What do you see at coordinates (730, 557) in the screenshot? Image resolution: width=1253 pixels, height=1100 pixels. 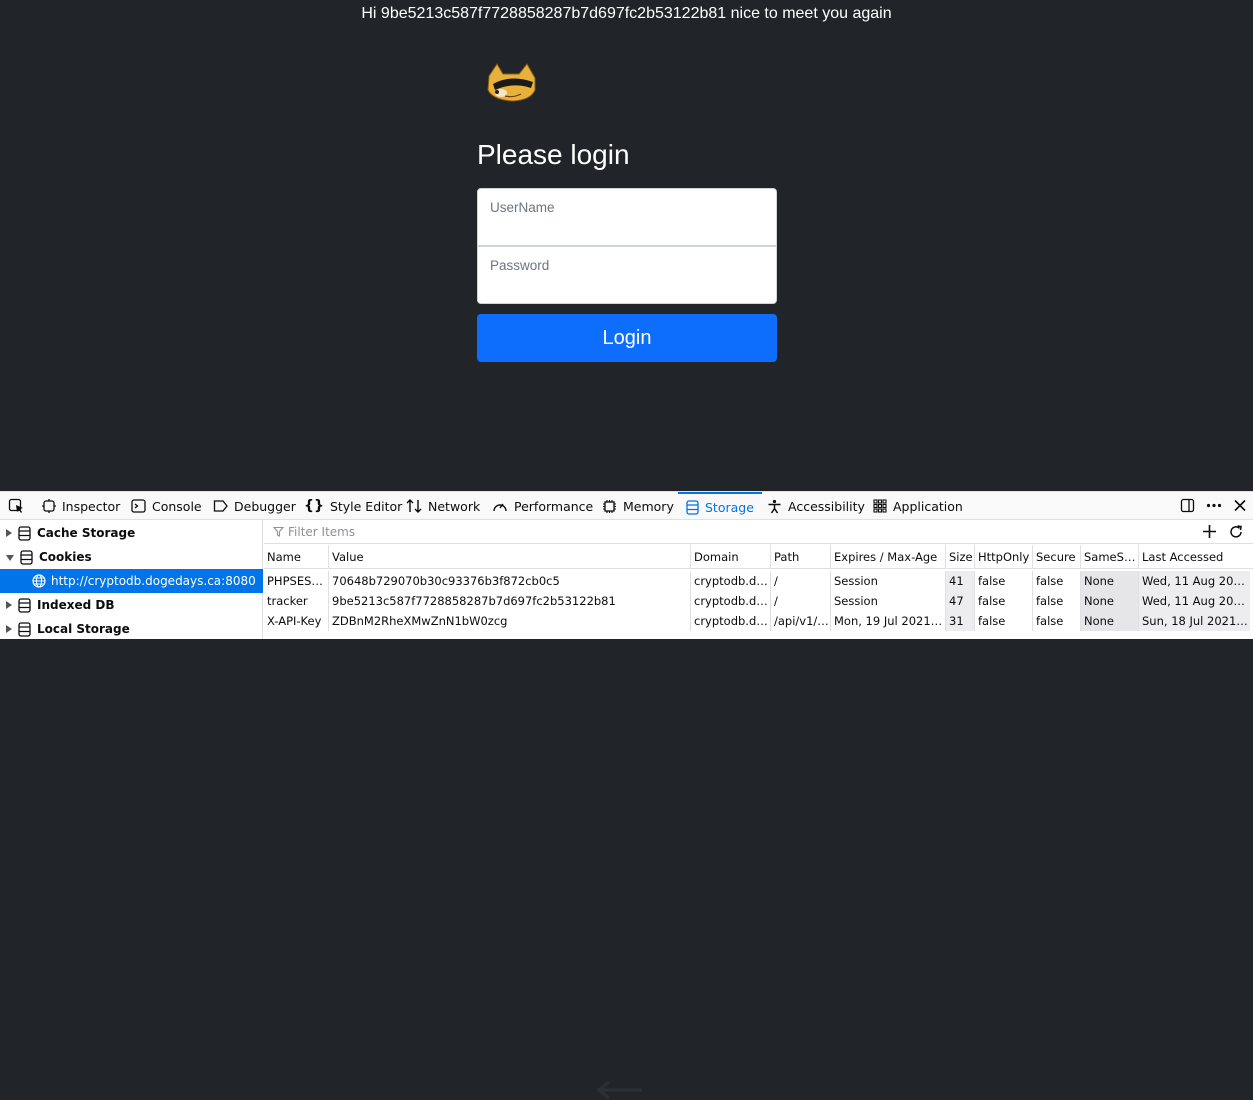 I see `column-header-domain: Domain` at bounding box center [730, 557].